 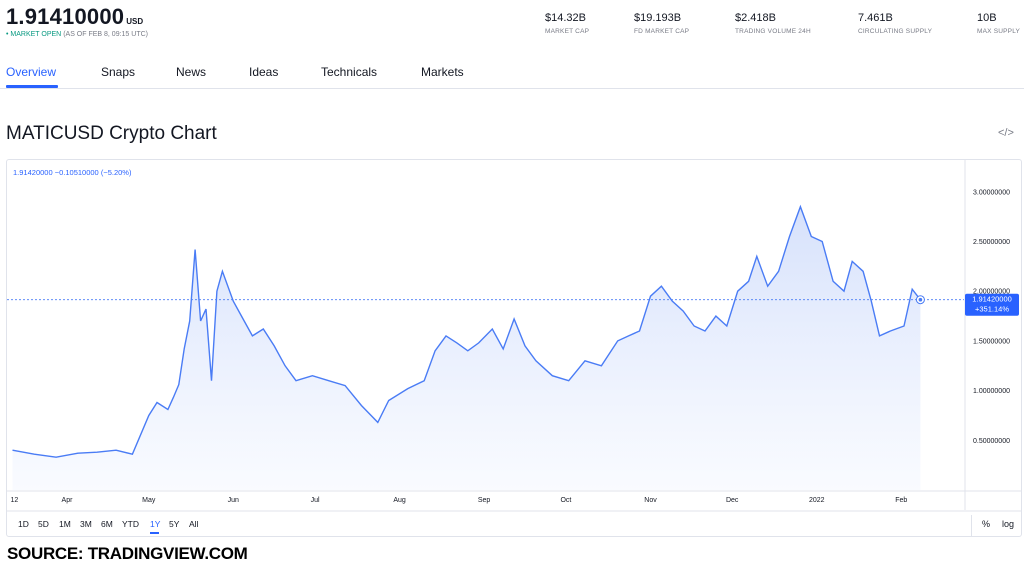 What do you see at coordinates (991, 192) in the screenshot?
I see `price-axis-tick: 3.00000000` at bounding box center [991, 192].